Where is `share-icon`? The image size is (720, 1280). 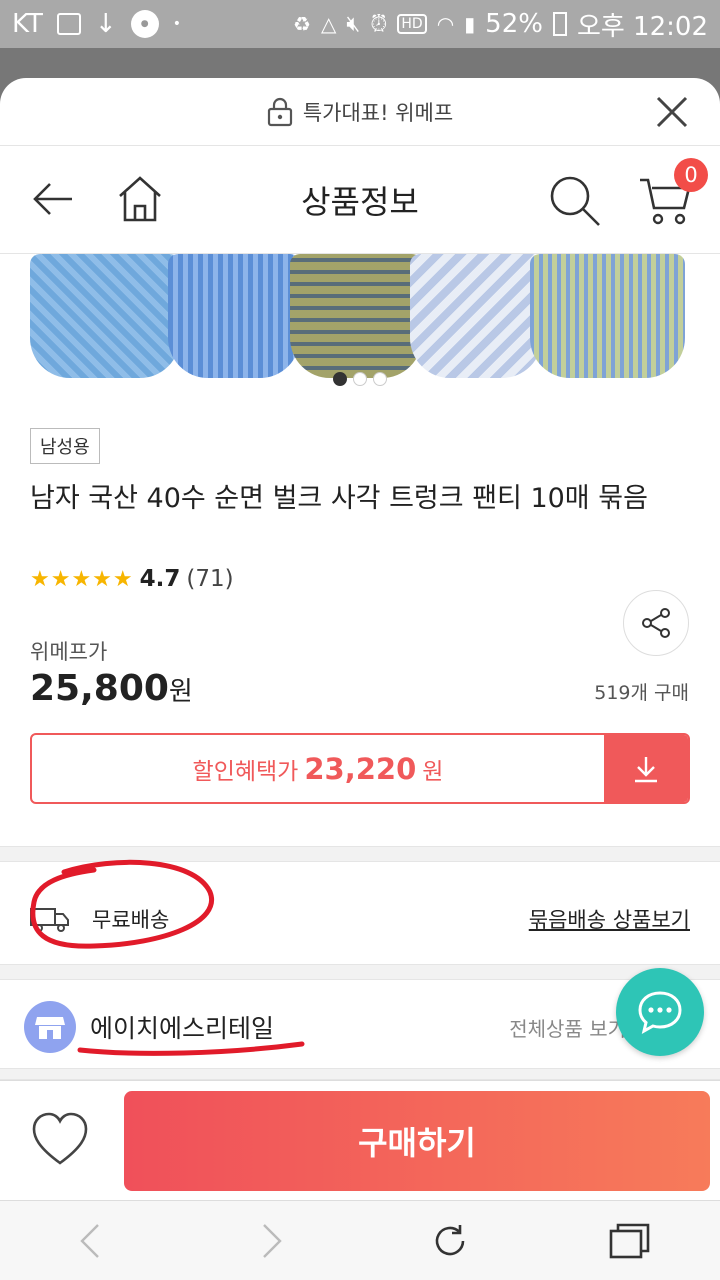 share-icon is located at coordinates (656, 623).